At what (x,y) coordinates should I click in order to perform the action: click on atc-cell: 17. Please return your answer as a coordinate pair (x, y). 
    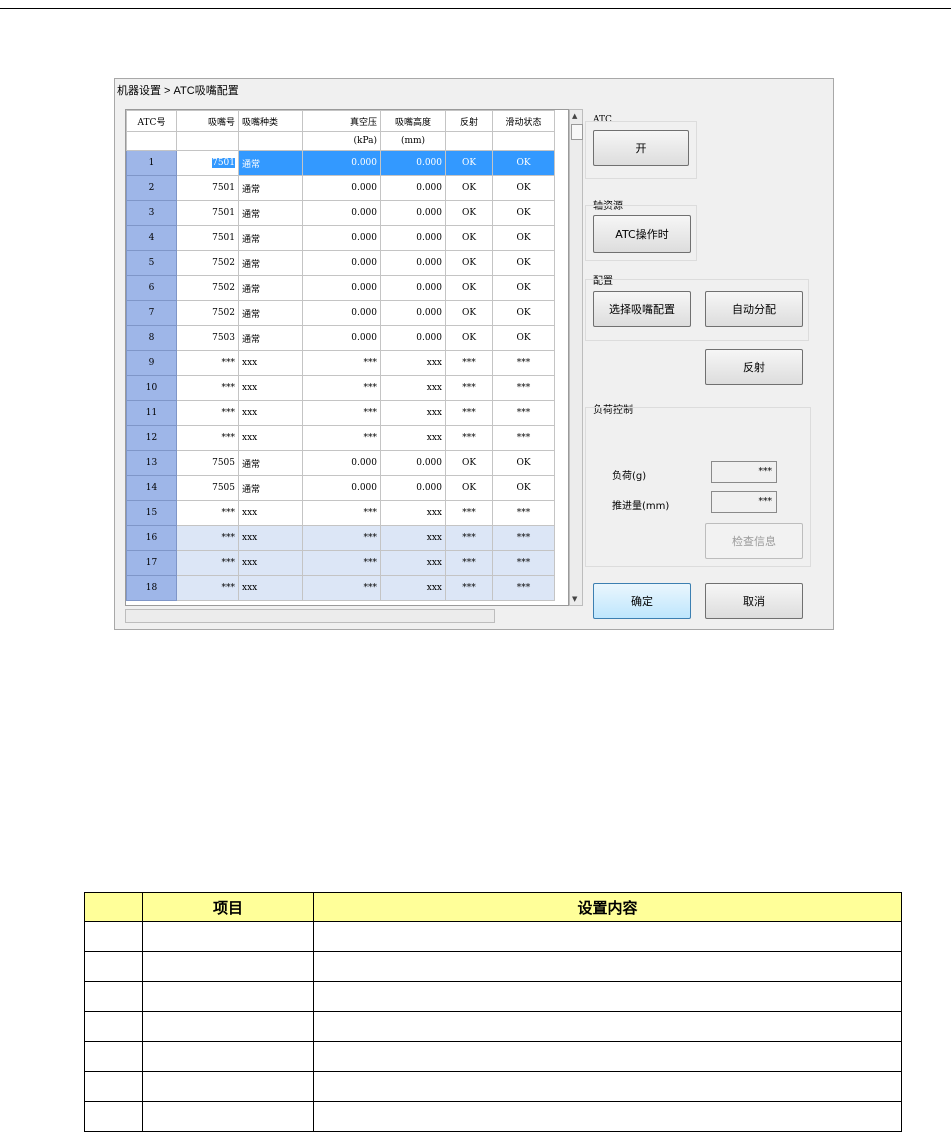
    Looking at the image, I should click on (151, 563).